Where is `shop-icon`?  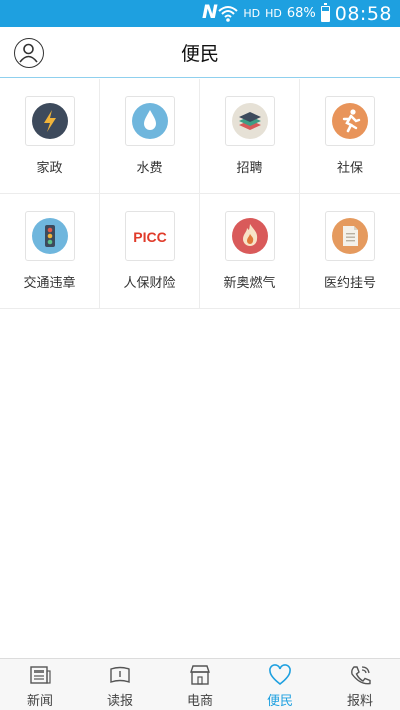
shop-icon is located at coordinates (200, 675).